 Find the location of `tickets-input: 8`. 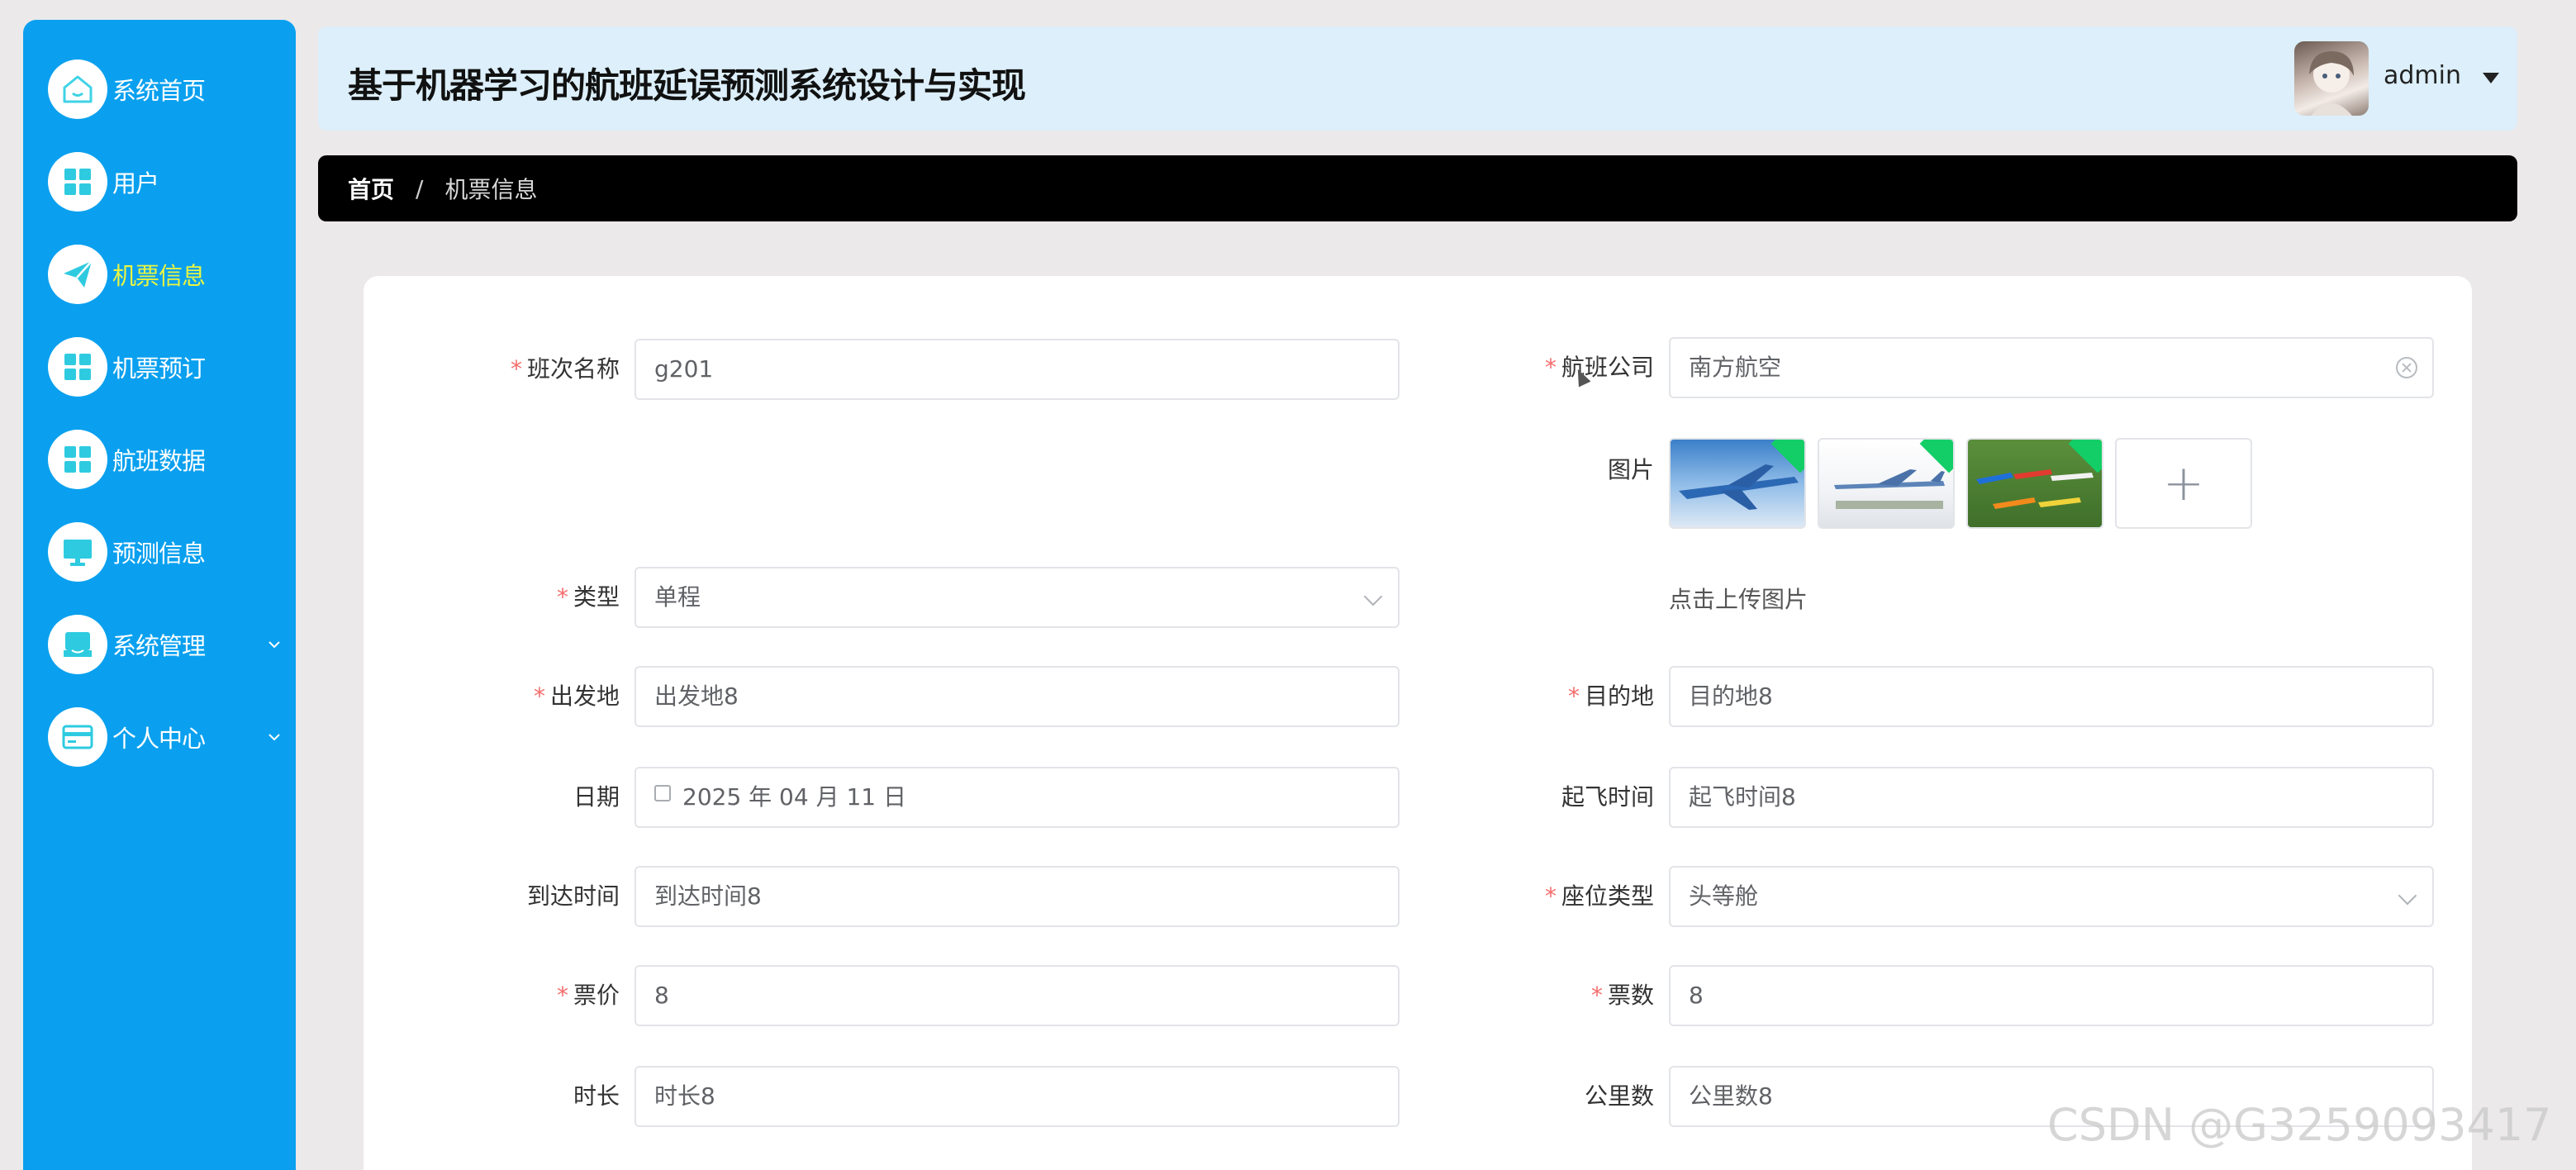

tickets-input: 8 is located at coordinates (2051, 995).